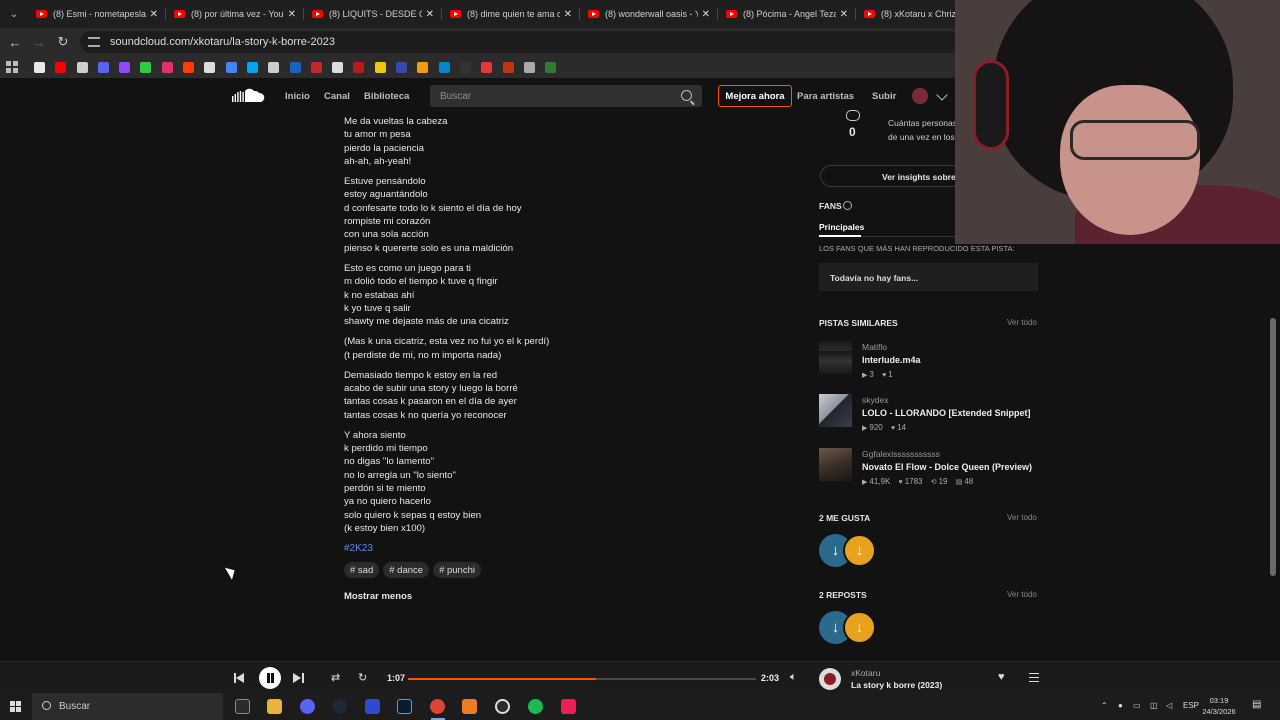  I want to click on reload-icon: ↻, so click(63, 42).